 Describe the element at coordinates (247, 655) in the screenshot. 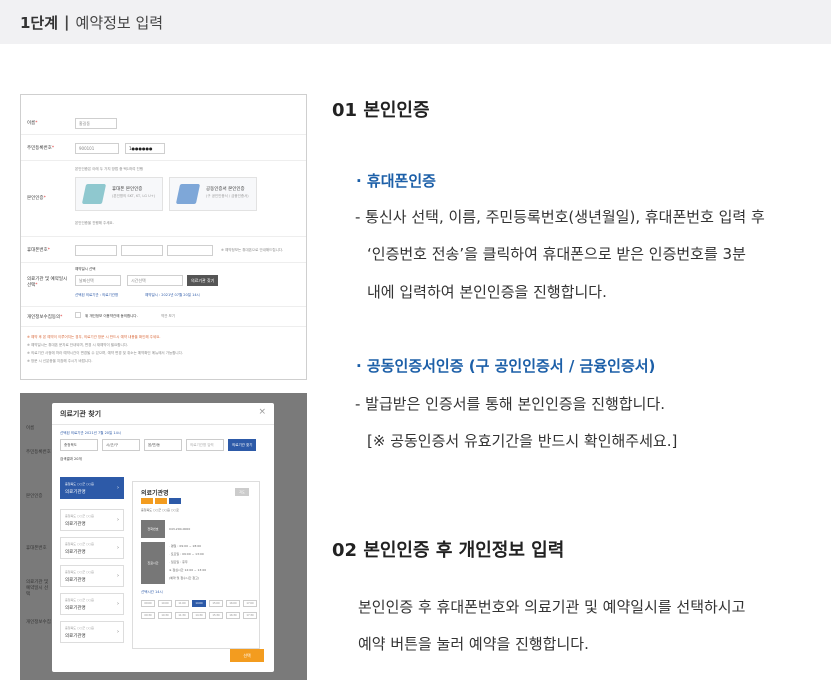

I see `confirm-button: 선택` at that location.